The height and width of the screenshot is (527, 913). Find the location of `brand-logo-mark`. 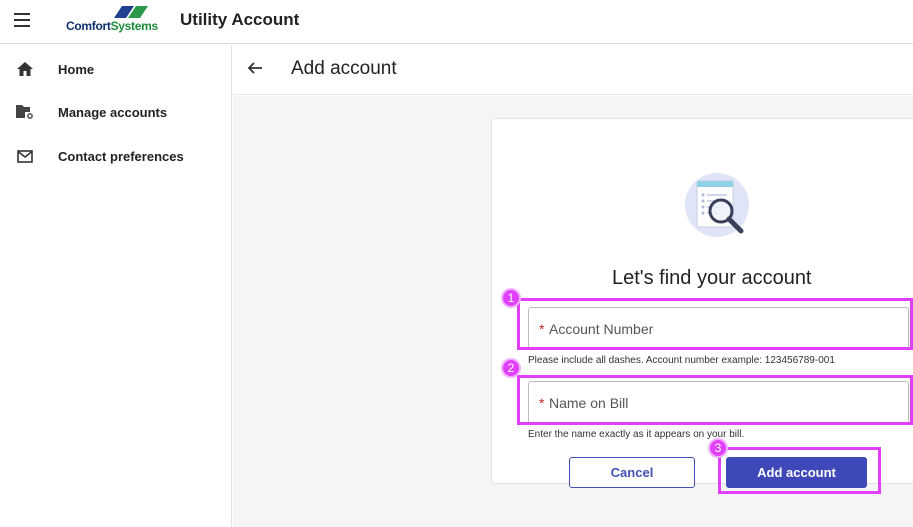

brand-logo-mark is located at coordinates (131, 12).